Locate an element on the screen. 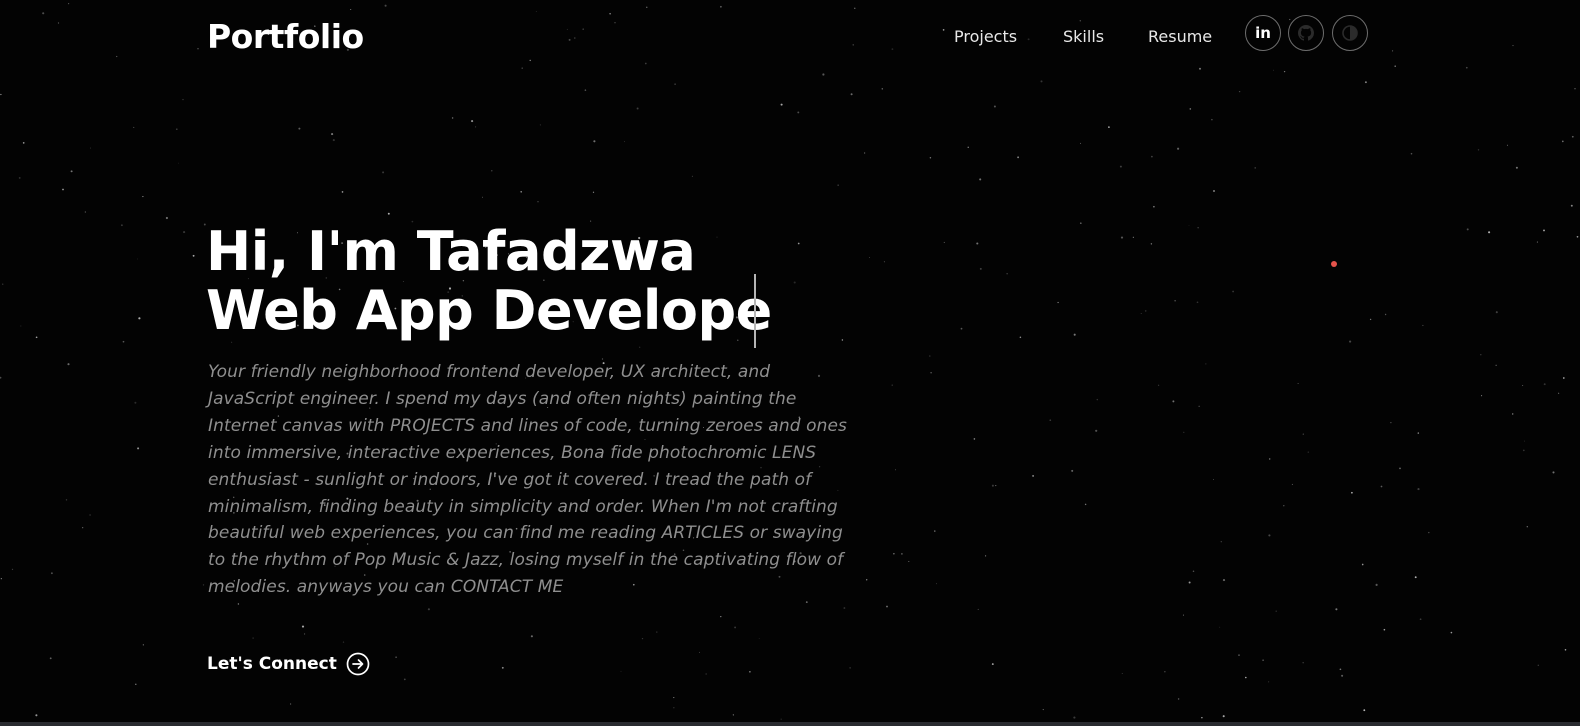 The height and width of the screenshot is (726, 1580). nav-link-skills: Skills is located at coordinates (1083, 37).